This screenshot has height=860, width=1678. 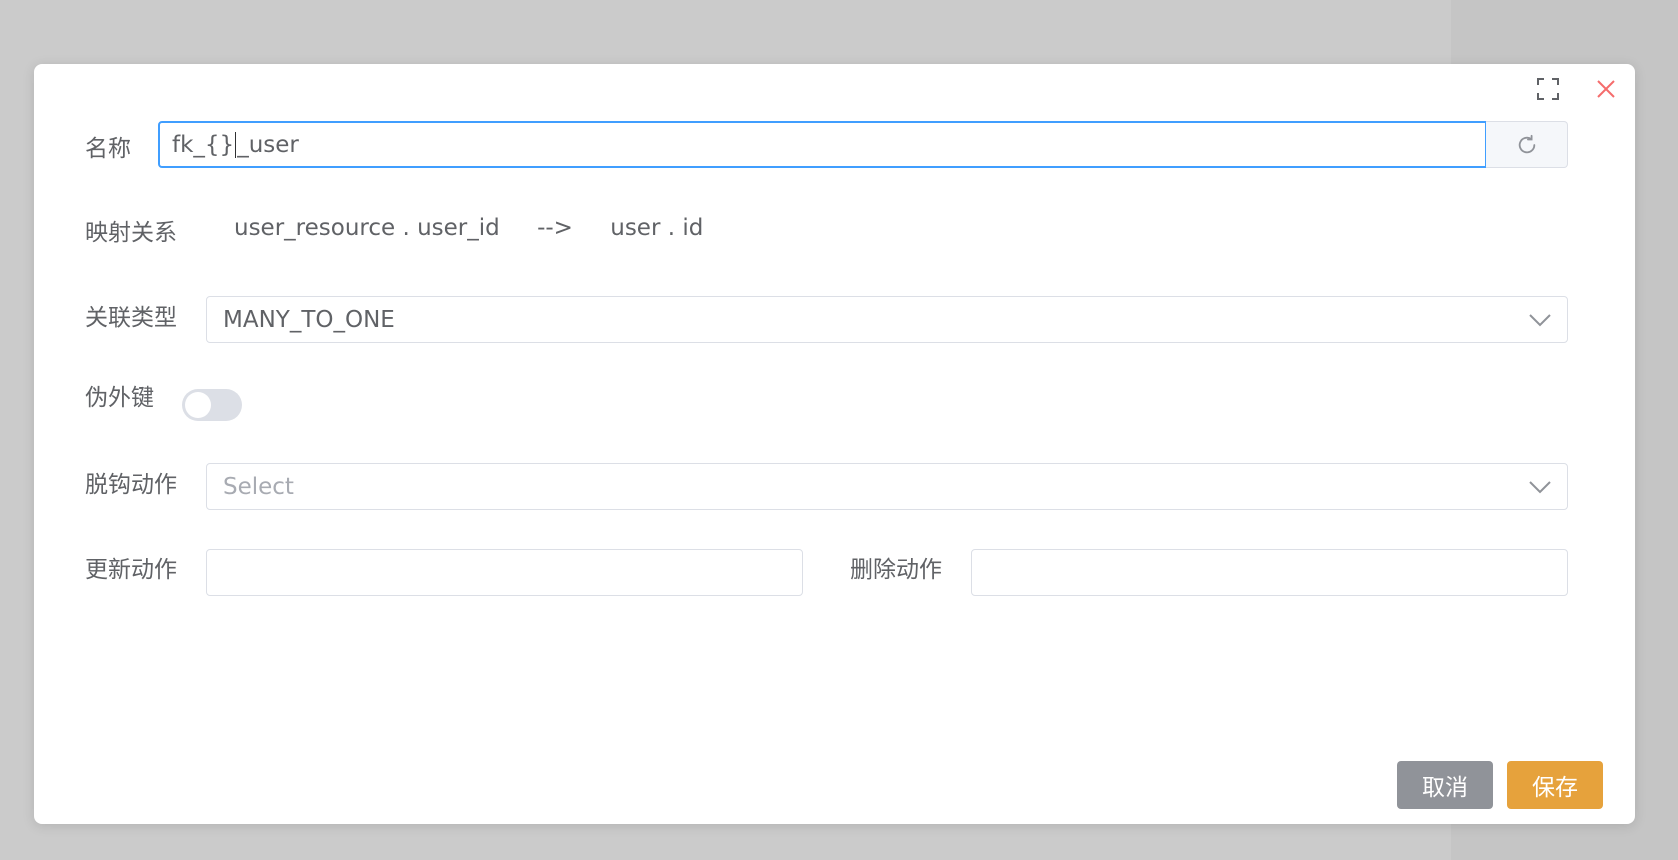 What do you see at coordinates (198, 405) in the screenshot?
I see `switch-knob` at bounding box center [198, 405].